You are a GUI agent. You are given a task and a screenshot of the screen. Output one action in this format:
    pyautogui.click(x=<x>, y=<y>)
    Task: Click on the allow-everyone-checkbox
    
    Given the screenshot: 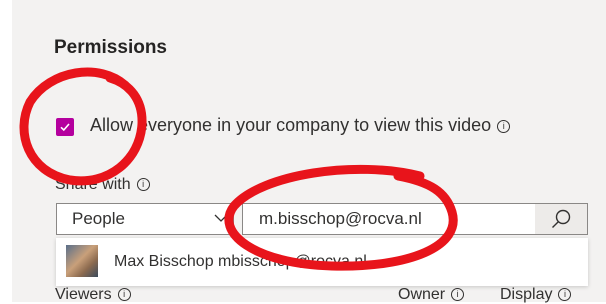 What is the action you would take?
    pyautogui.click(x=65, y=127)
    